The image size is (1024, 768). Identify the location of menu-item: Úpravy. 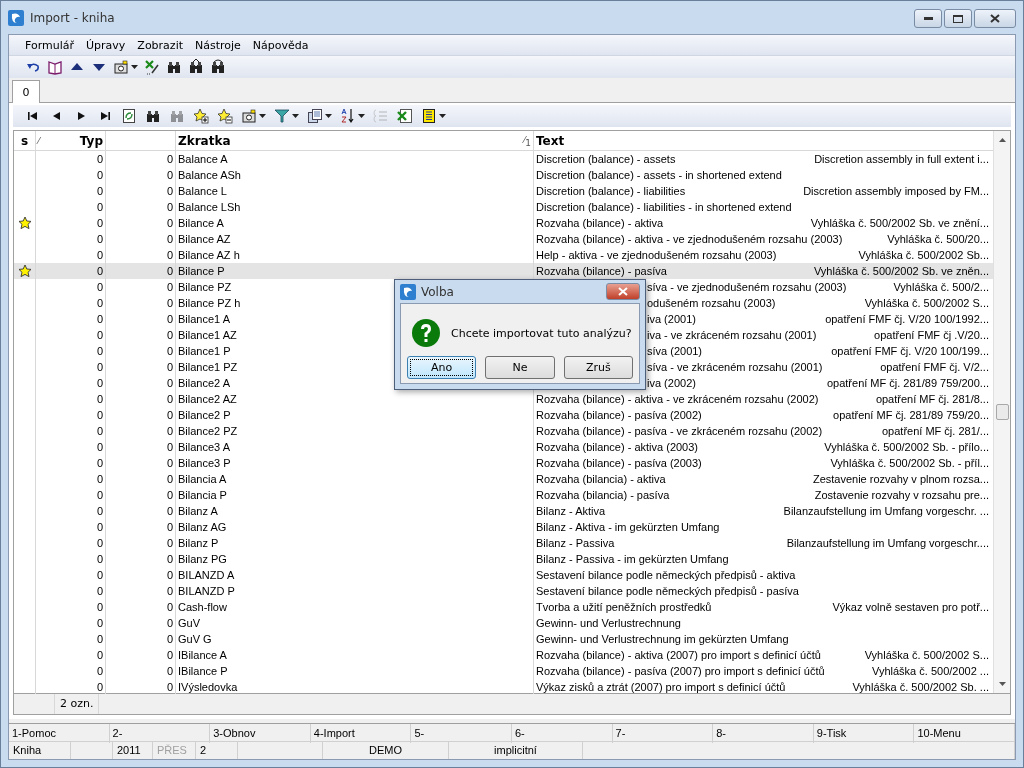
(106, 45).